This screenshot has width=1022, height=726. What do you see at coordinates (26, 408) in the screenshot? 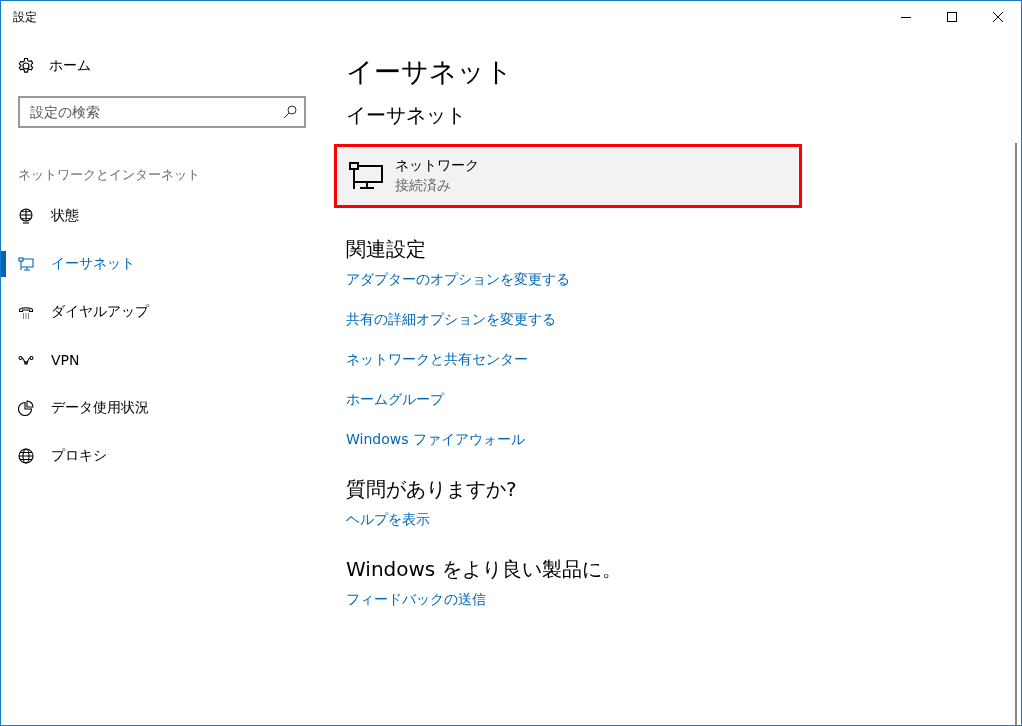
I see `pie-icon` at bounding box center [26, 408].